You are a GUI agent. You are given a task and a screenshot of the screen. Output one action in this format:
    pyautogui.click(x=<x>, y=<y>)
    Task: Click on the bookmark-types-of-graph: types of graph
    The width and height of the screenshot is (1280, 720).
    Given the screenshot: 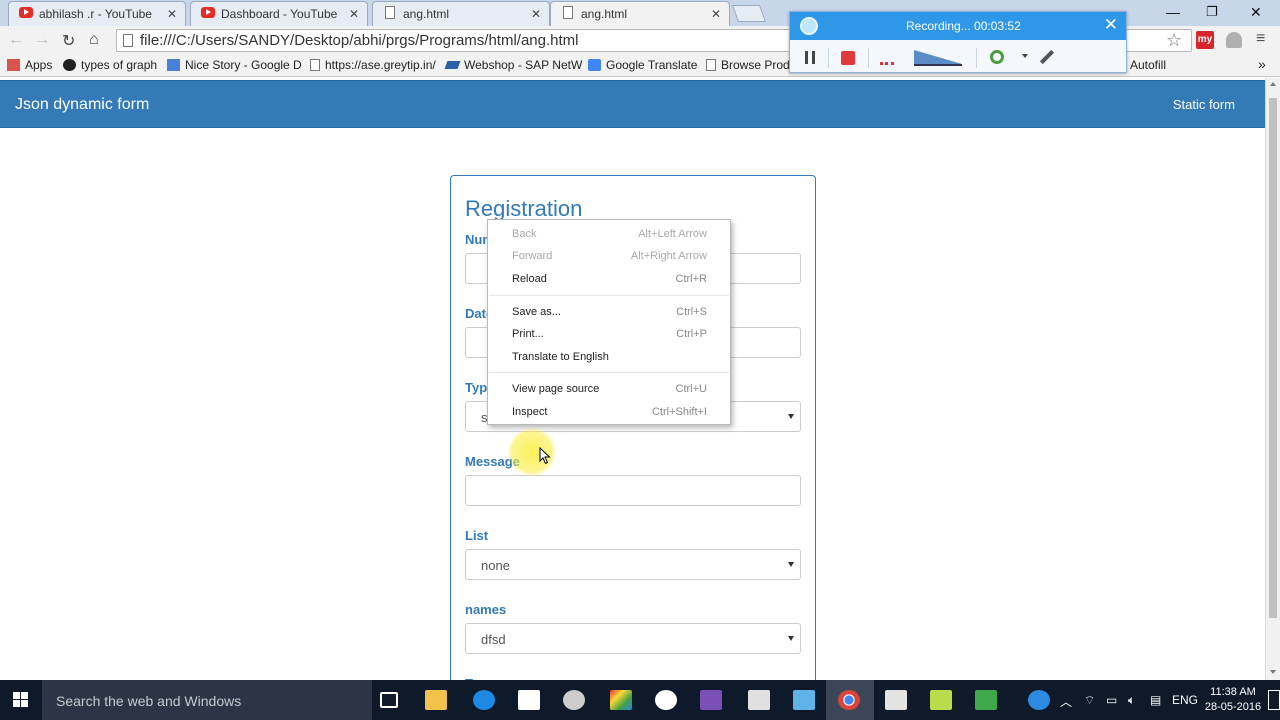 What is the action you would take?
    pyautogui.click(x=110, y=65)
    